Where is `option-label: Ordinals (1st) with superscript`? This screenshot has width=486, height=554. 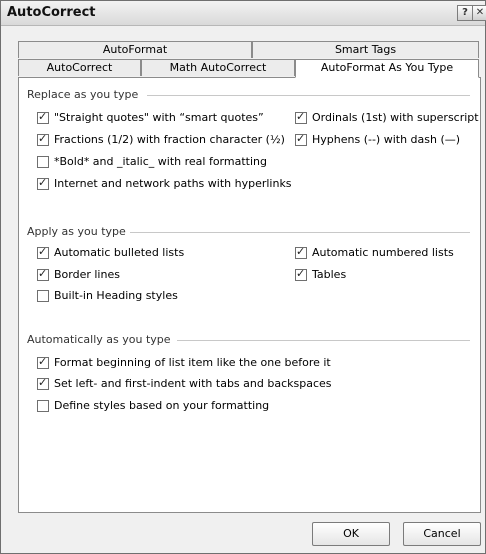 option-label: Ordinals (1st) with superscript is located at coordinates (395, 117).